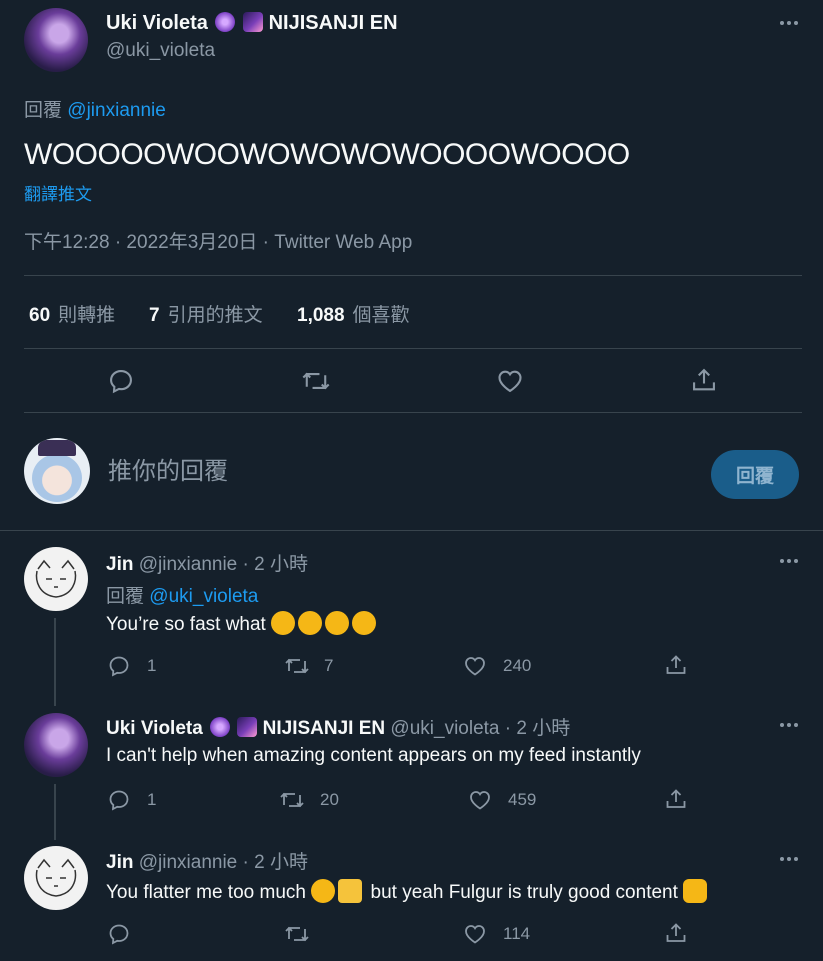 The height and width of the screenshot is (961, 823). Describe the element at coordinates (56, 40) in the screenshot. I see `avatar` at that location.